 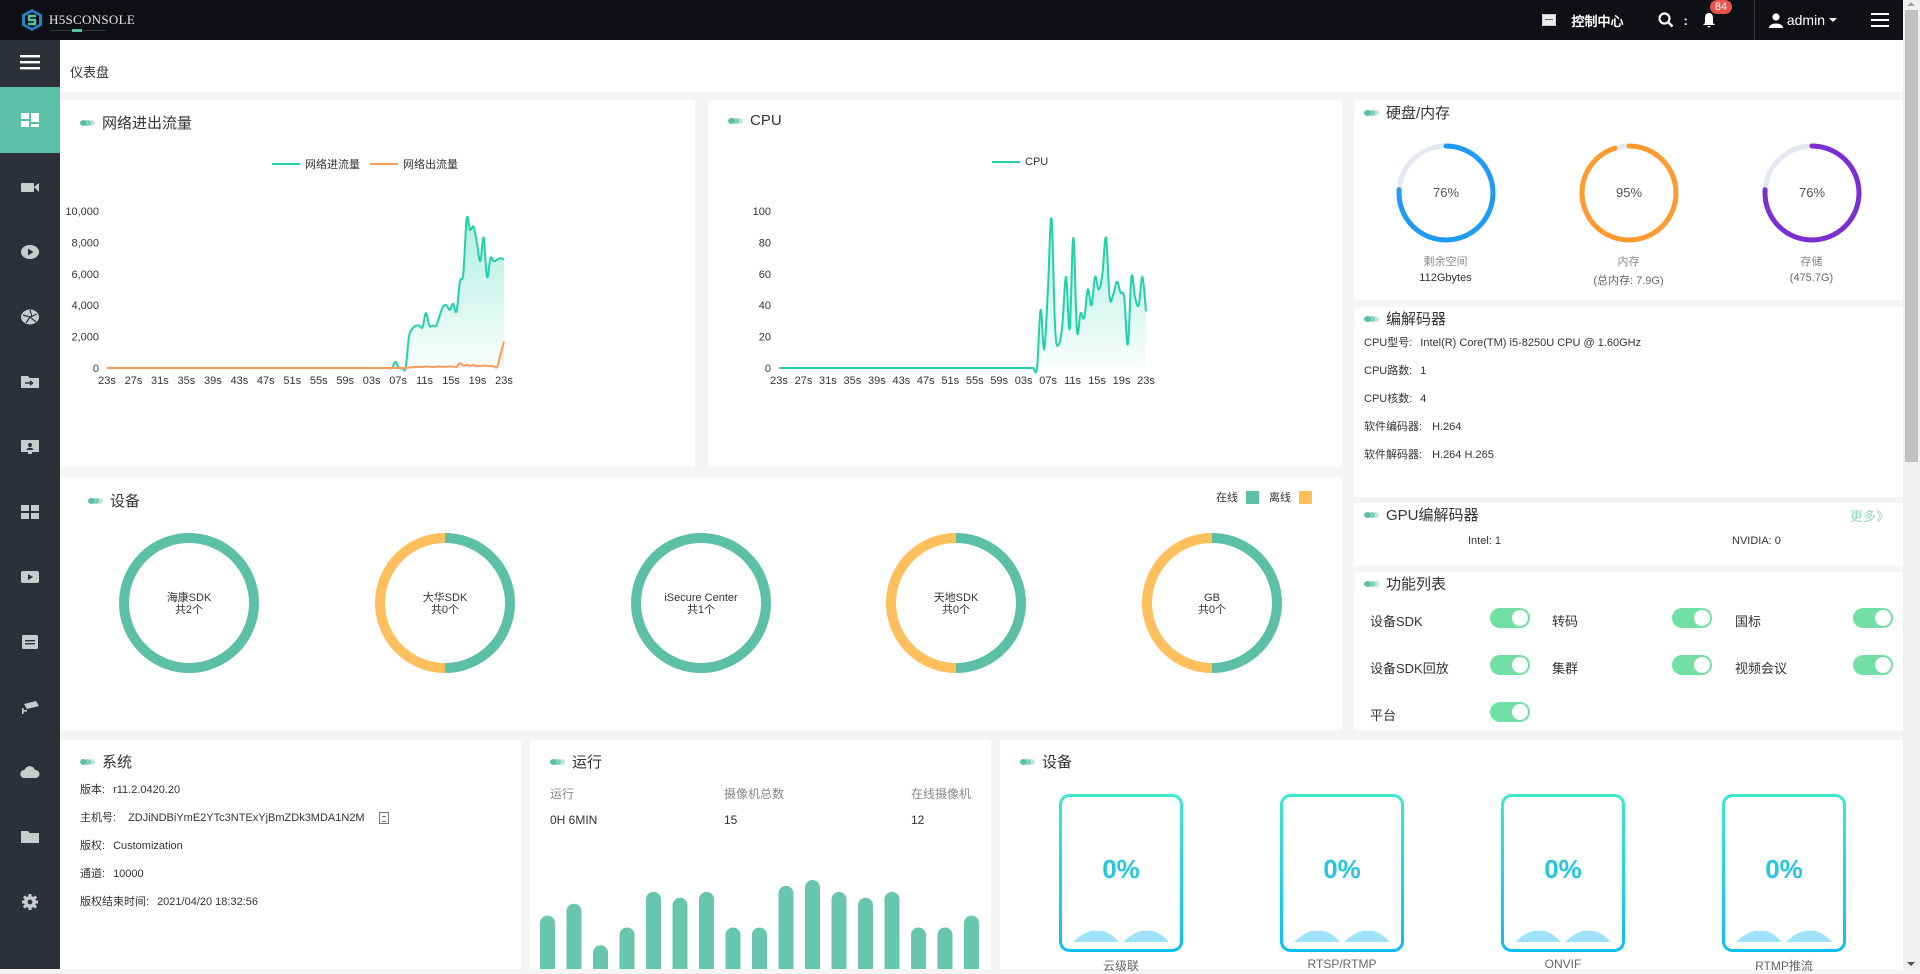 I want to click on x-tick-label: 55s, so click(x=975, y=381).